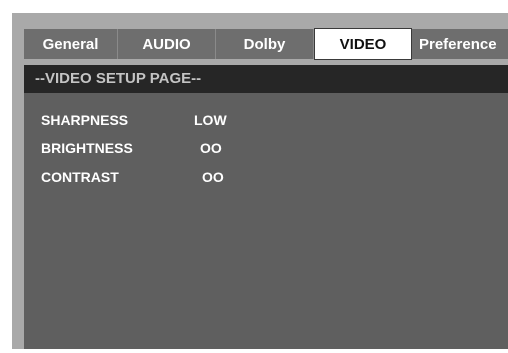 This screenshot has height=353, width=508. Describe the element at coordinates (266, 123) in the screenshot. I see `setting-row-sharpness: SHARPNESS LOW` at that location.